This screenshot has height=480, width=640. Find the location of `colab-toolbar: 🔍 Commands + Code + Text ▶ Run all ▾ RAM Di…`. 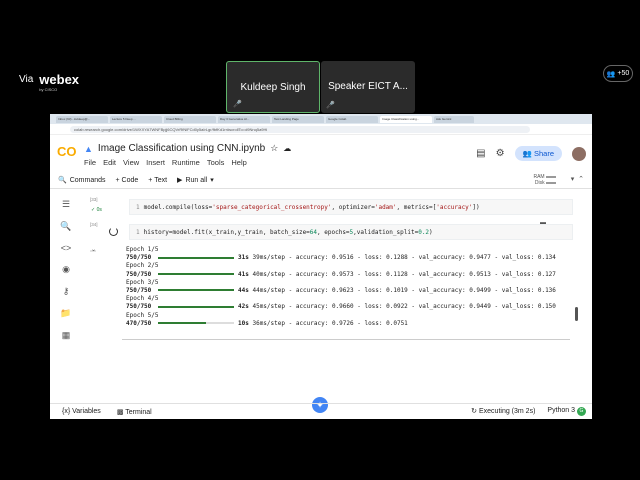

colab-toolbar: 🔍 Commands + Code + Text ▶ Run all ▾ RAM Di… is located at coordinates (321, 180).